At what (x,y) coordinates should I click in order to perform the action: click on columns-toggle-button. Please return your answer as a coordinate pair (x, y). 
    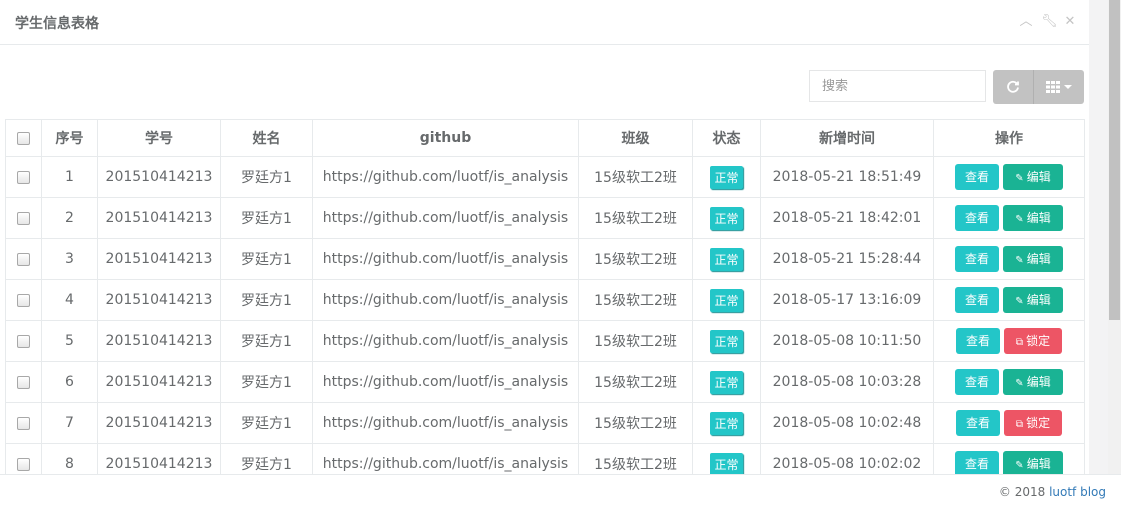
    Looking at the image, I should click on (1058, 87).